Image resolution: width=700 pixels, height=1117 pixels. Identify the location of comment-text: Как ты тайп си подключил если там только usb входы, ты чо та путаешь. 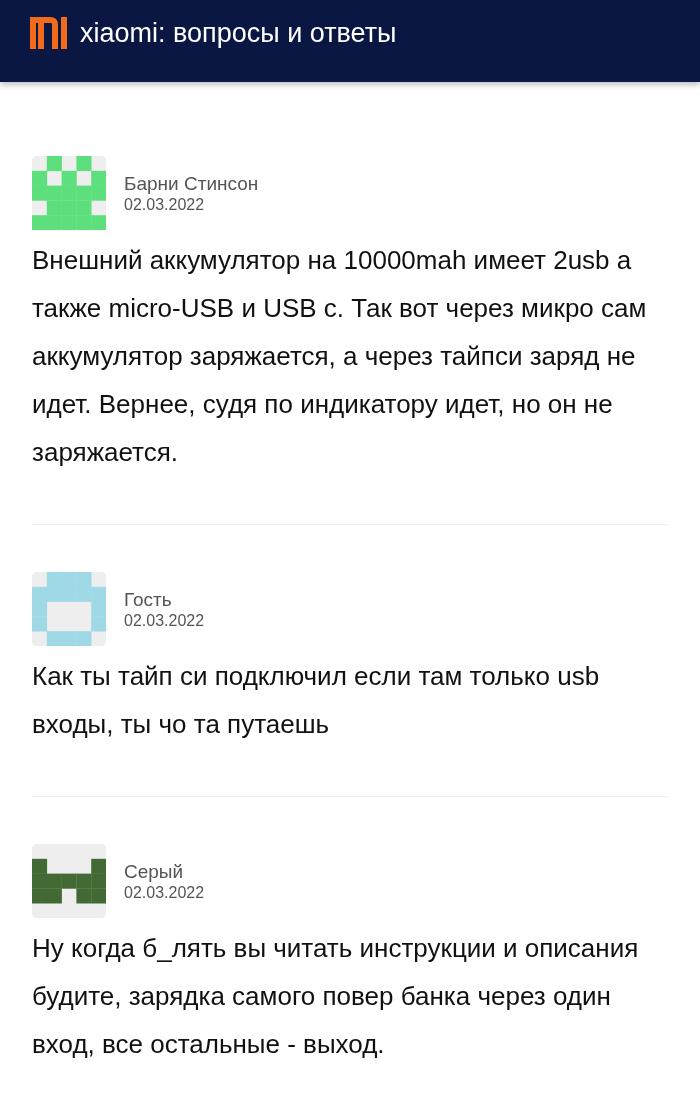
(316, 700).